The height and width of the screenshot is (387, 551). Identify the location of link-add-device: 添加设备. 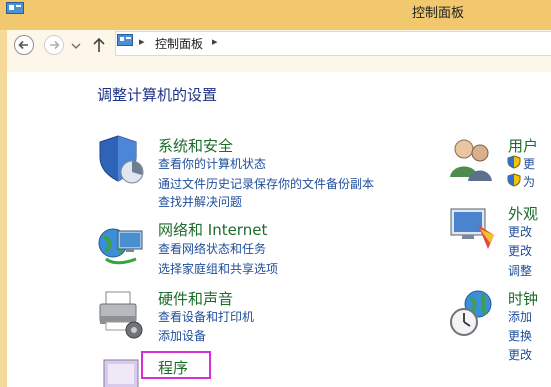
(182, 335).